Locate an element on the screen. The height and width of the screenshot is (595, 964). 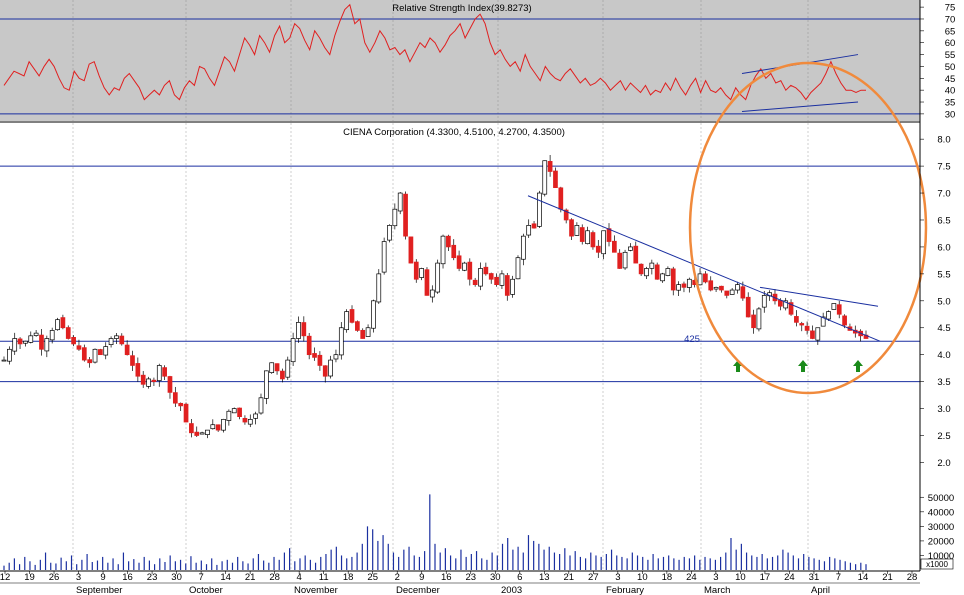
volume-bars is located at coordinates (435, 532).